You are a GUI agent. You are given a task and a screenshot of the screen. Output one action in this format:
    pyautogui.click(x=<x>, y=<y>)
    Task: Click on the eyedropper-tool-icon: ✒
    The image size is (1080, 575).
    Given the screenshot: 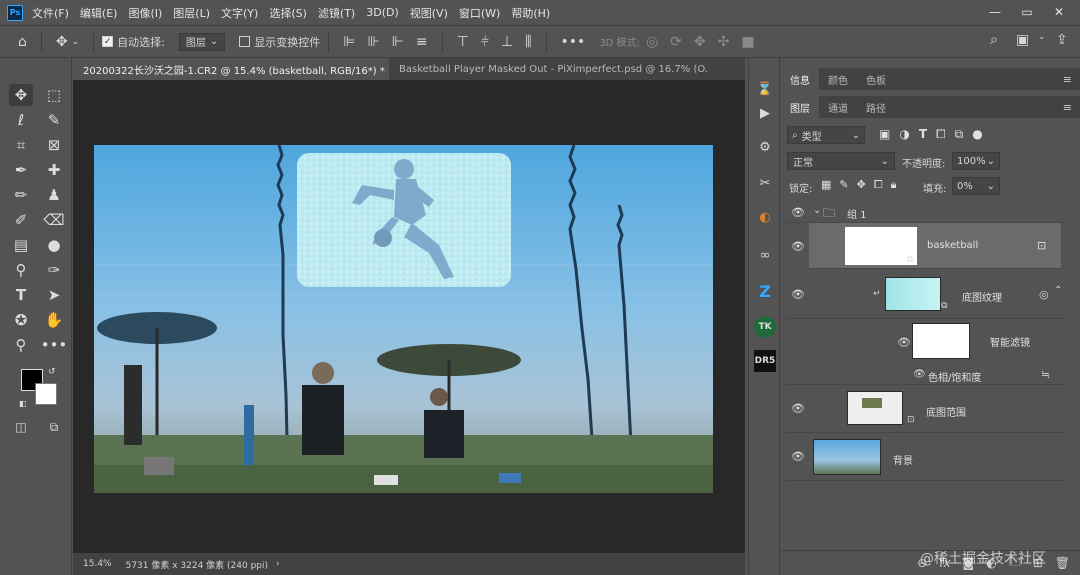 What is the action you would take?
    pyautogui.click(x=21, y=170)
    